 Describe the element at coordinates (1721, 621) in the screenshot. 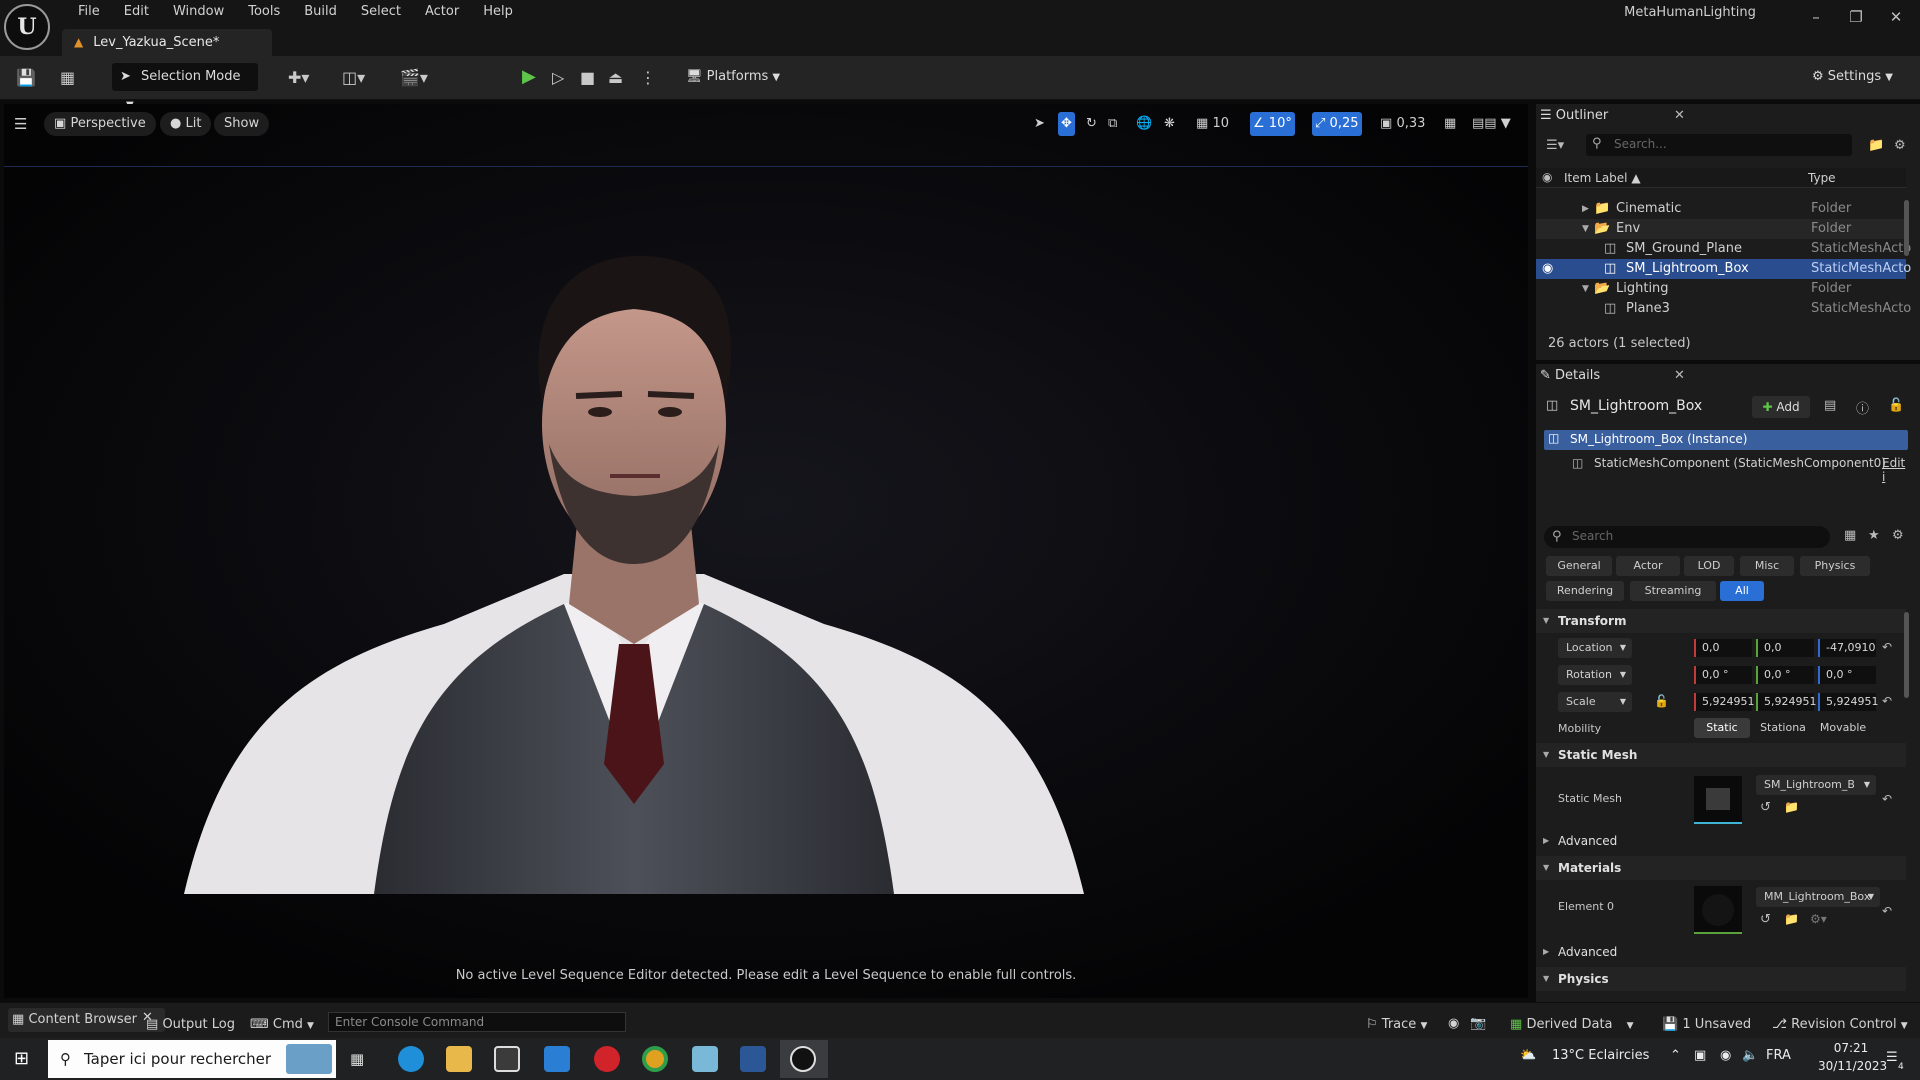

I see `transform-section: Transform` at that location.